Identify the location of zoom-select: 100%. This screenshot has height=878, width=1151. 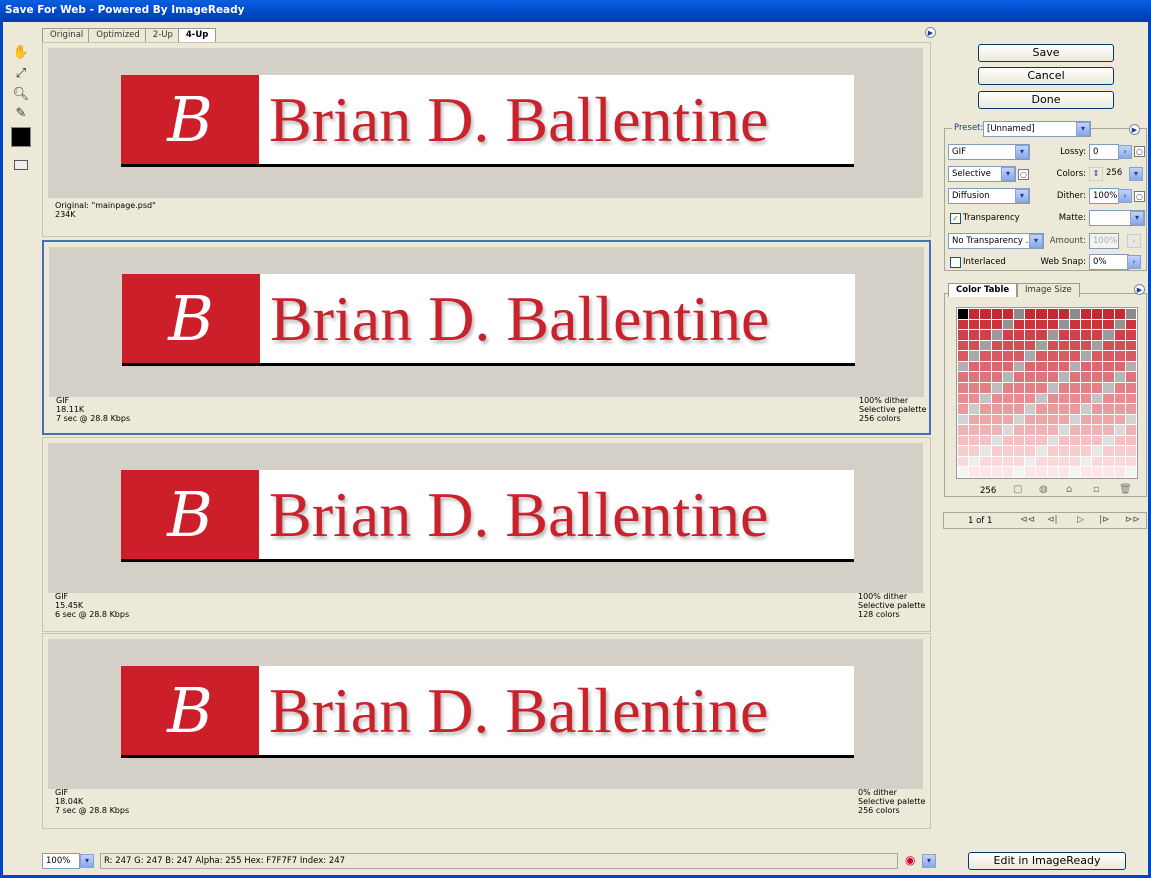
(61, 861).